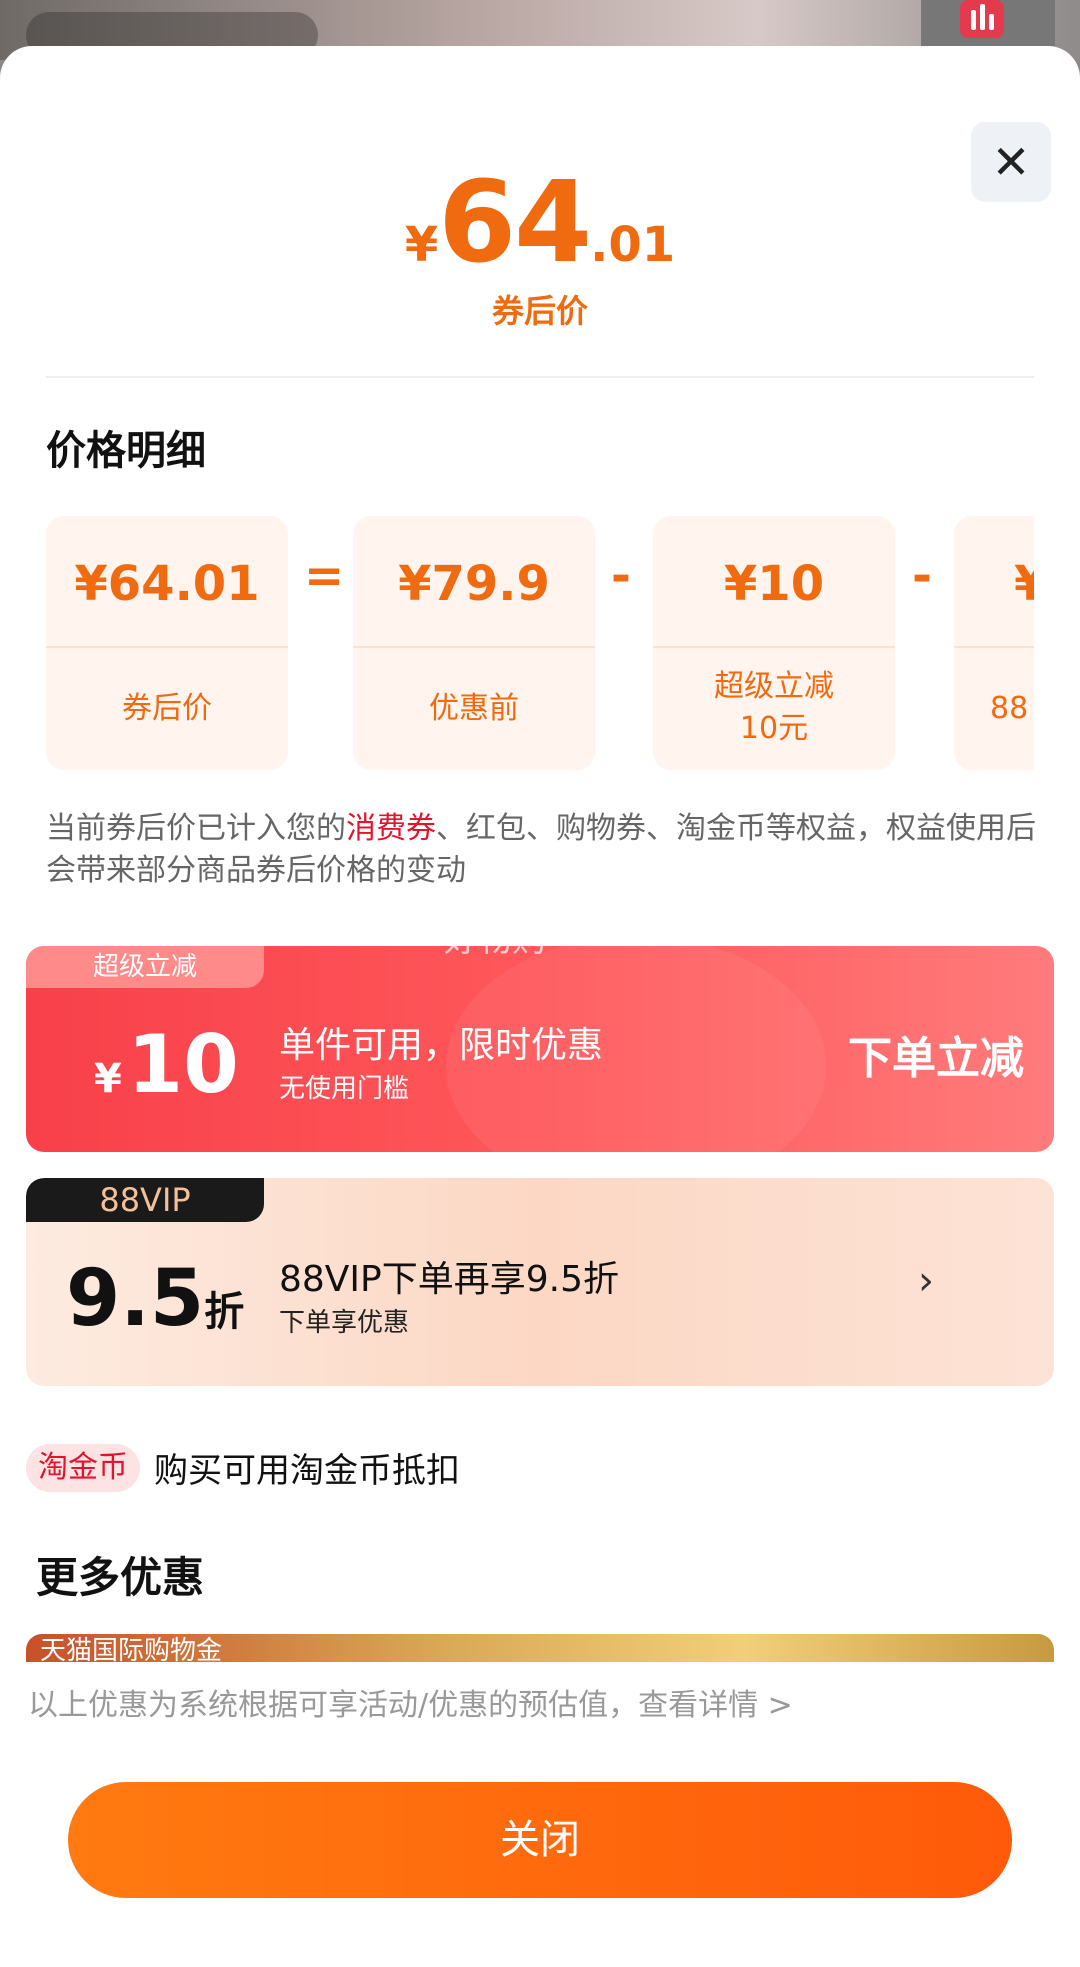 The height and width of the screenshot is (1967, 1080). I want to click on super-discount-tag: 超级立减, so click(145, 967).